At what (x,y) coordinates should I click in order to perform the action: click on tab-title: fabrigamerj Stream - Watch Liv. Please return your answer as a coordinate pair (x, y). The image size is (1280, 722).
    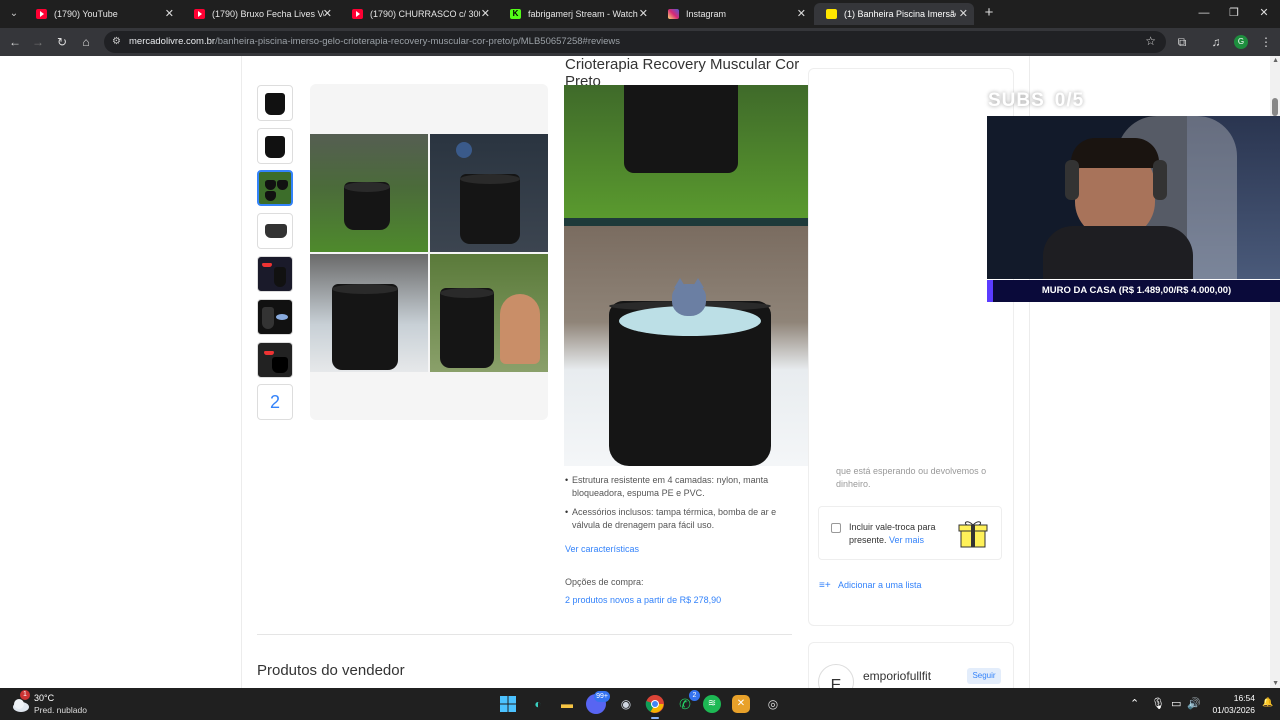
    Looking at the image, I should click on (583, 14).